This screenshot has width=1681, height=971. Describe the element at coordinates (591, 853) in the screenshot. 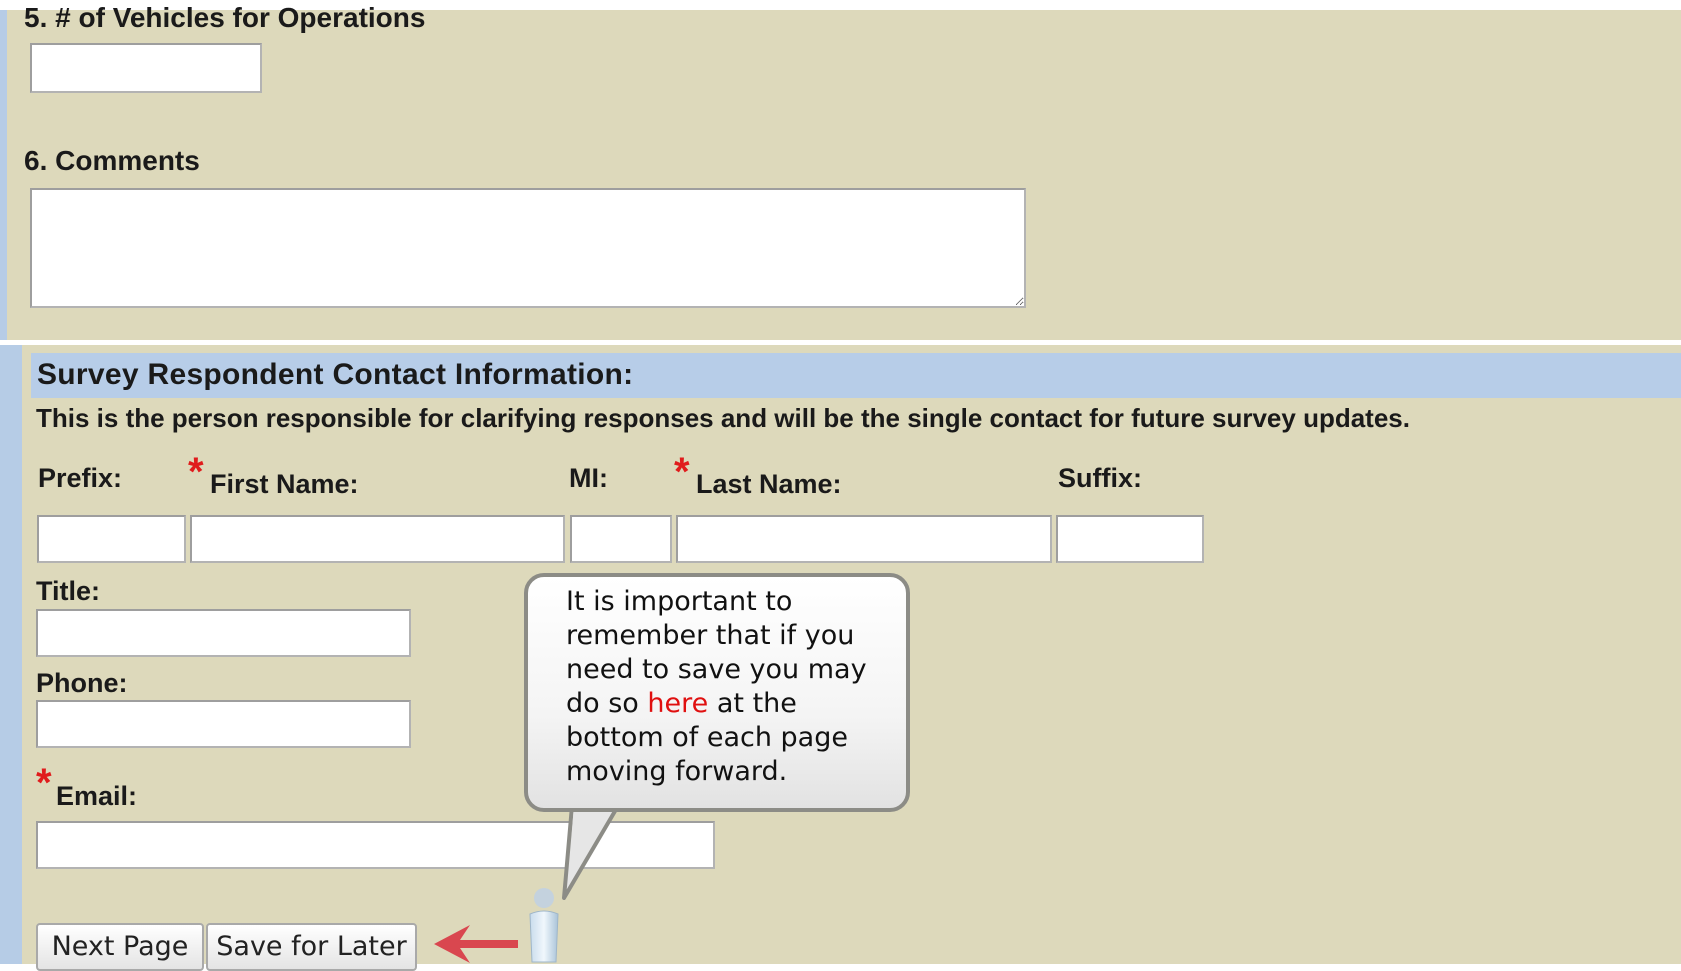

I see `callout-tail` at that location.